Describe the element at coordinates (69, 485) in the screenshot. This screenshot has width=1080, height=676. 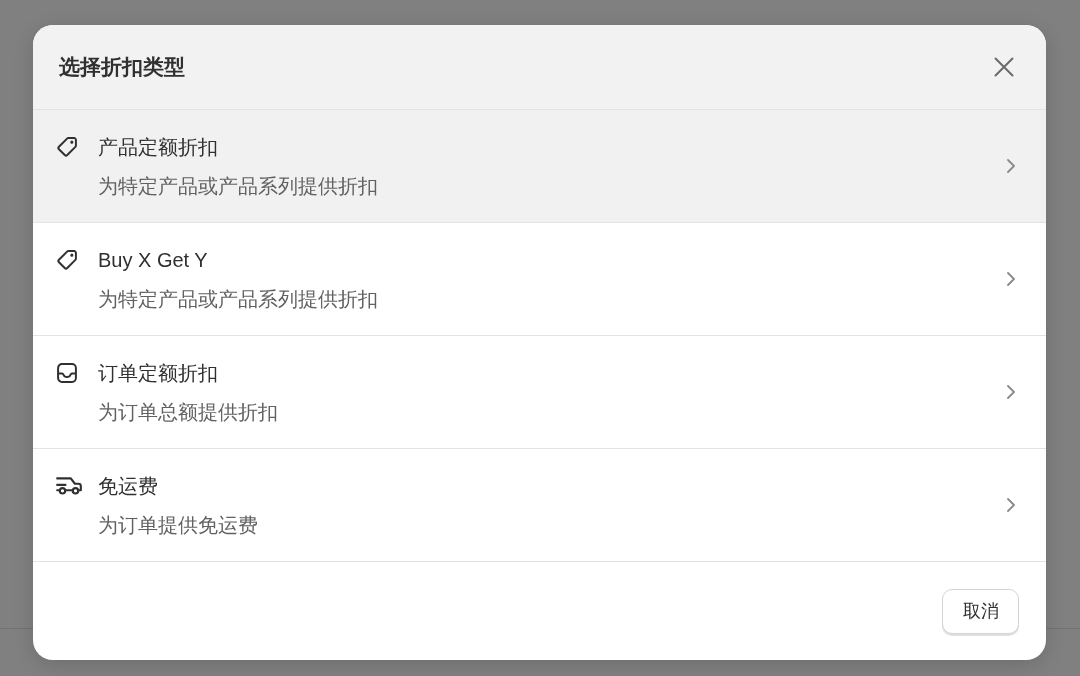
I see `truck-icon` at that location.